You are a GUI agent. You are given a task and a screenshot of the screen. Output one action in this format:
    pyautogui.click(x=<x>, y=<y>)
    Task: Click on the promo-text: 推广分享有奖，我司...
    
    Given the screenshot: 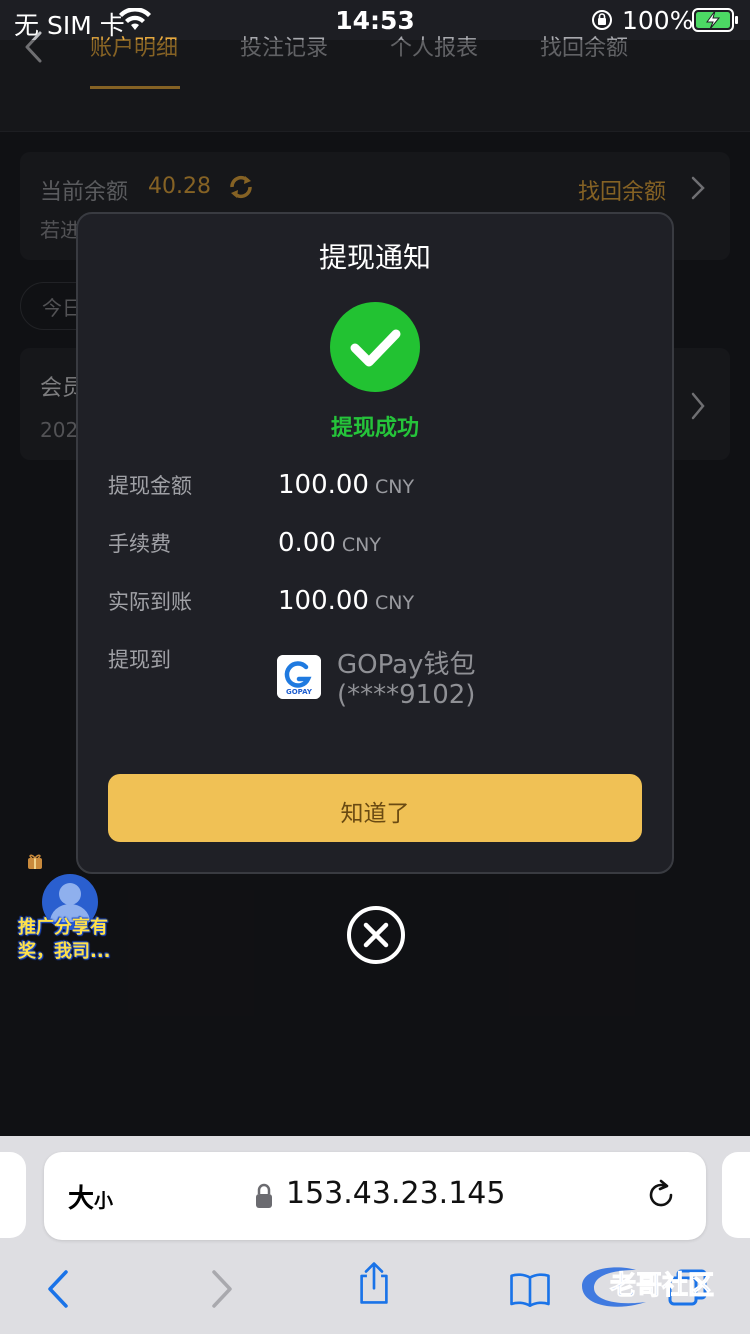 What is the action you would take?
    pyautogui.click(x=78, y=940)
    